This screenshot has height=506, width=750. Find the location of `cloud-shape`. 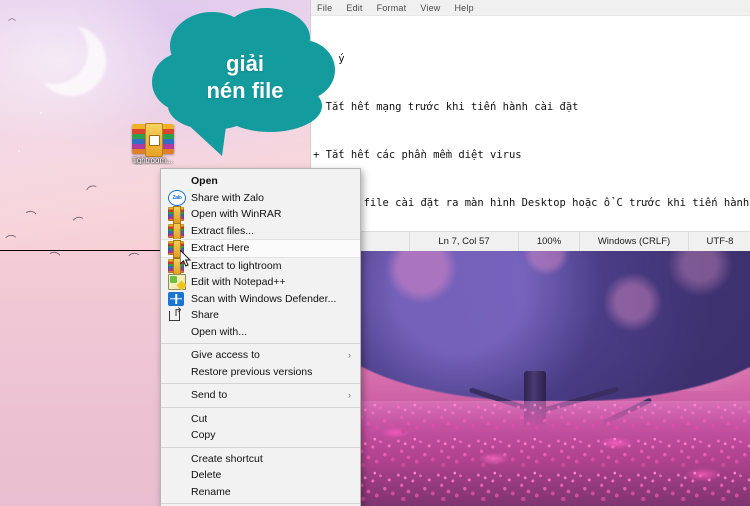

cloud-shape is located at coordinates (243, 82).